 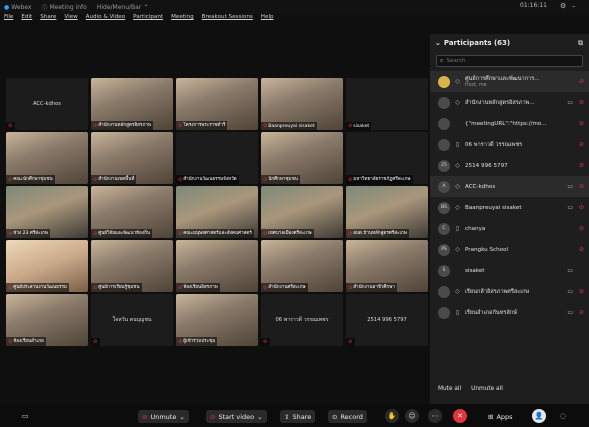 I want to click on hide-menu-bar-button: Hide/Menu/Bar ⌃, so click(x=123, y=7).